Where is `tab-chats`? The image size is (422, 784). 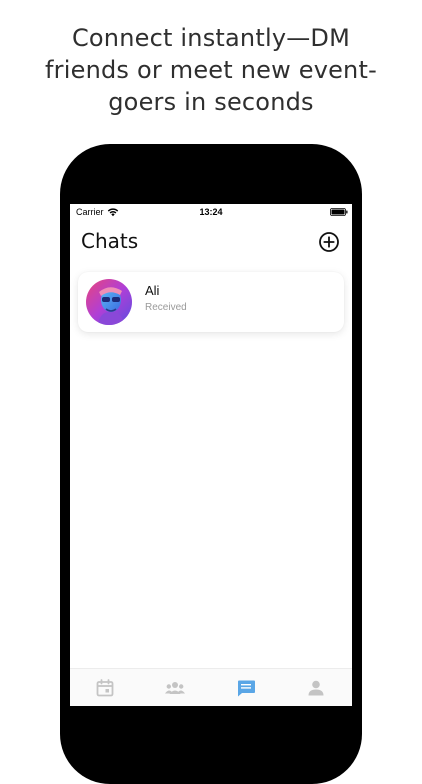 tab-chats is located at coordinates (246, 688).